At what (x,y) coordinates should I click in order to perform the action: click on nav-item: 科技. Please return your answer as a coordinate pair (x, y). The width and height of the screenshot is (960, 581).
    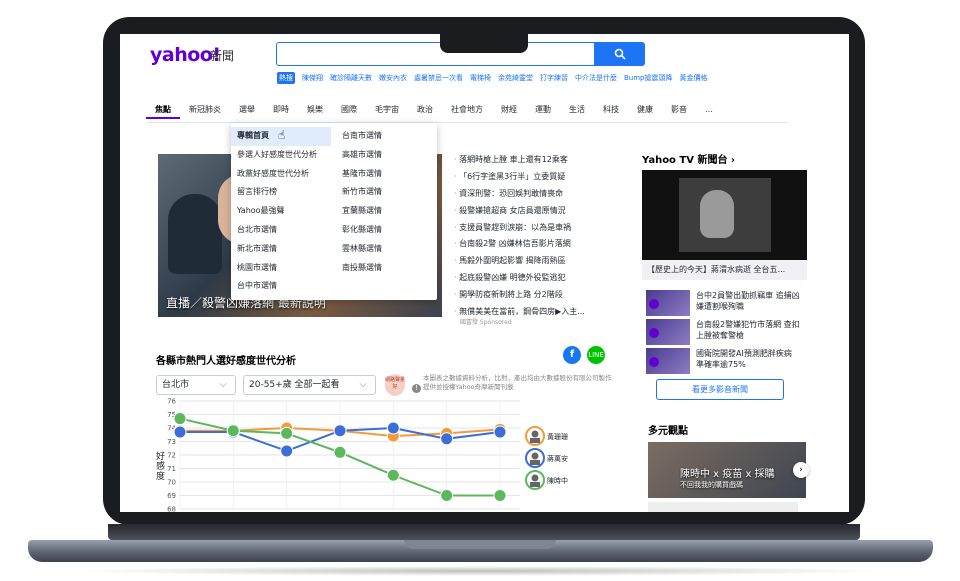
    Looking at the image, I should click on (611, 111).